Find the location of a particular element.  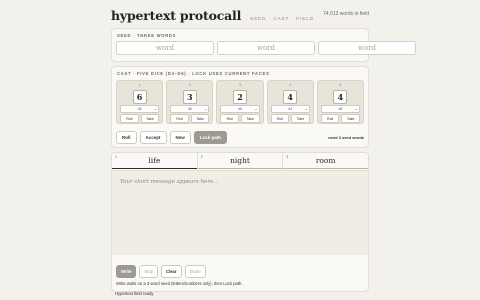

write-button: Write is located at coordinates (126, 271).